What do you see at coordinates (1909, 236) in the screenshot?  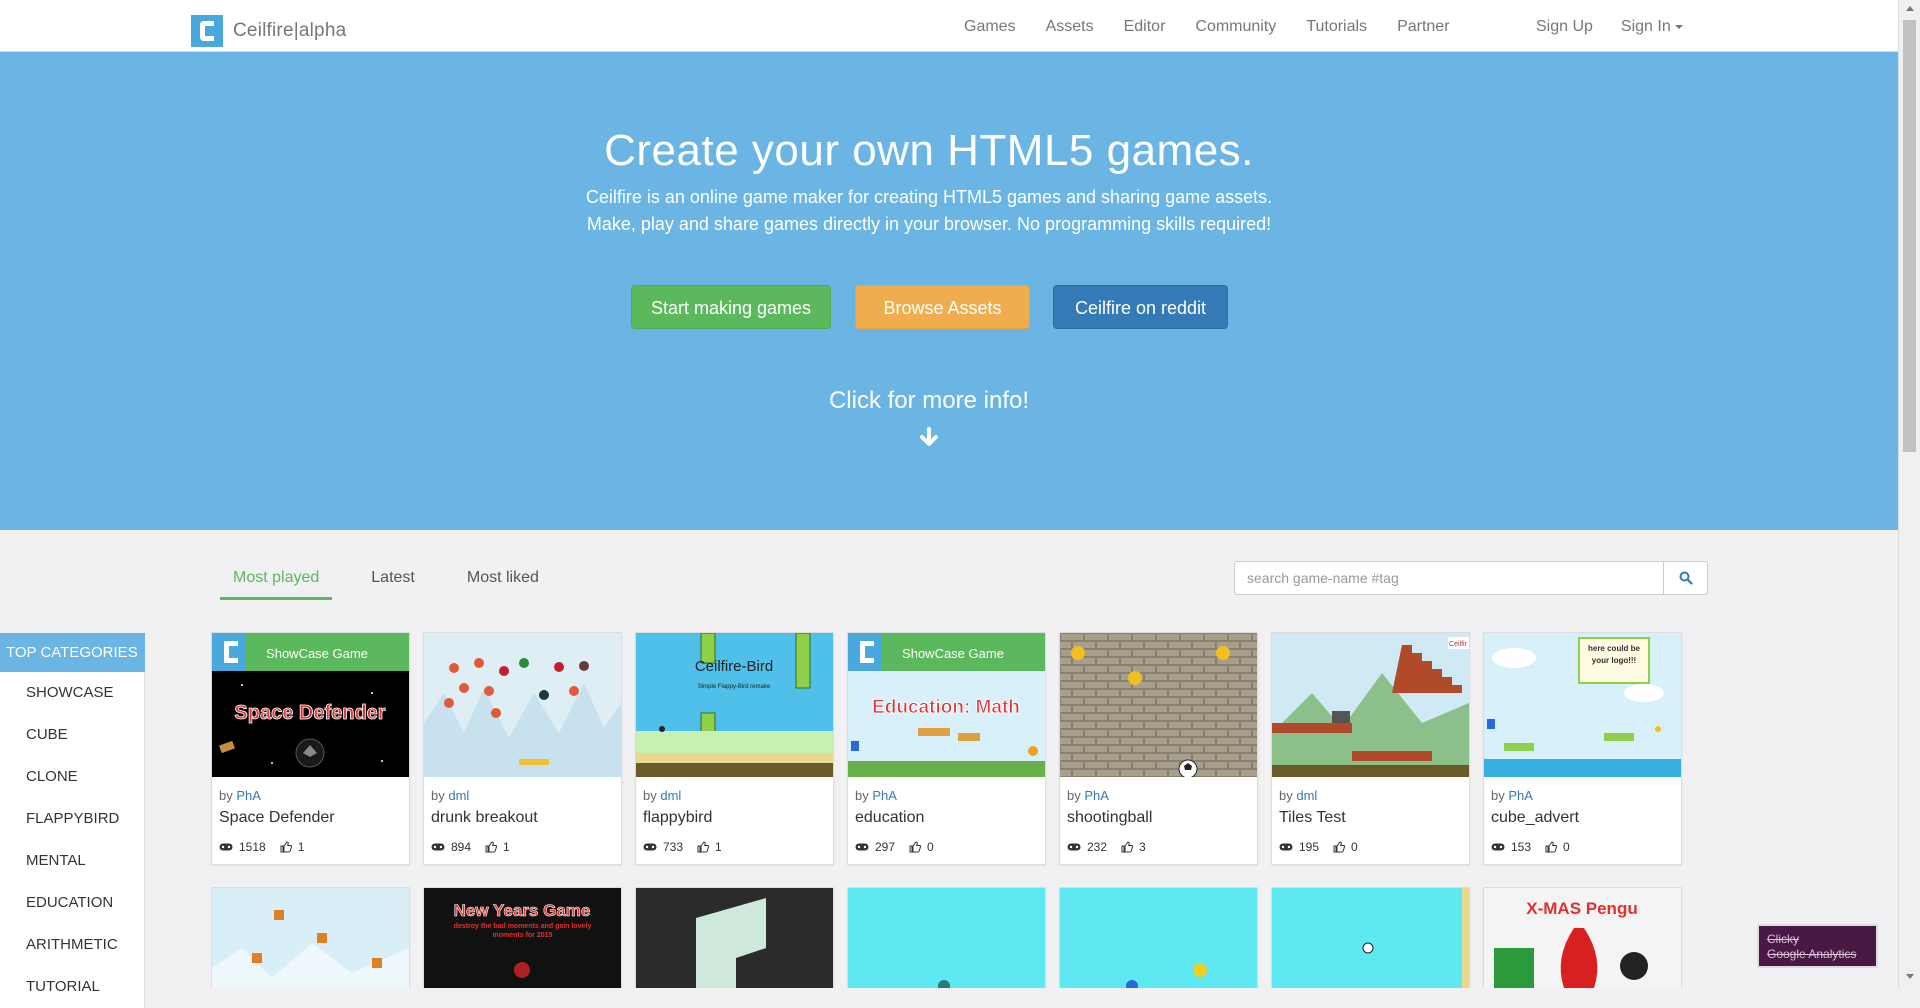 I see `scroll-thumb` at bounding box center [1909, 236].